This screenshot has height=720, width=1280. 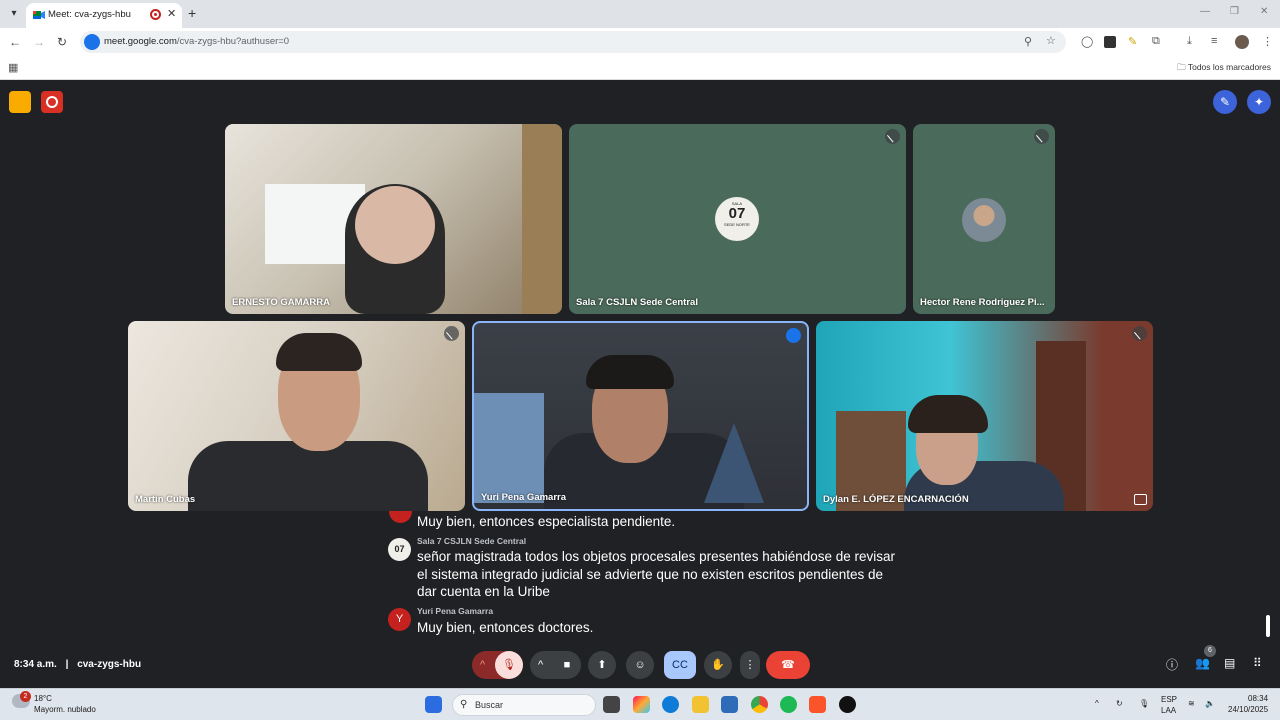 What do you see at coordinates (640, 416) in the screenshot?
I see `tile-yuri-pena: Yuri Pena Gamarra` at bounding box center [640, 416].